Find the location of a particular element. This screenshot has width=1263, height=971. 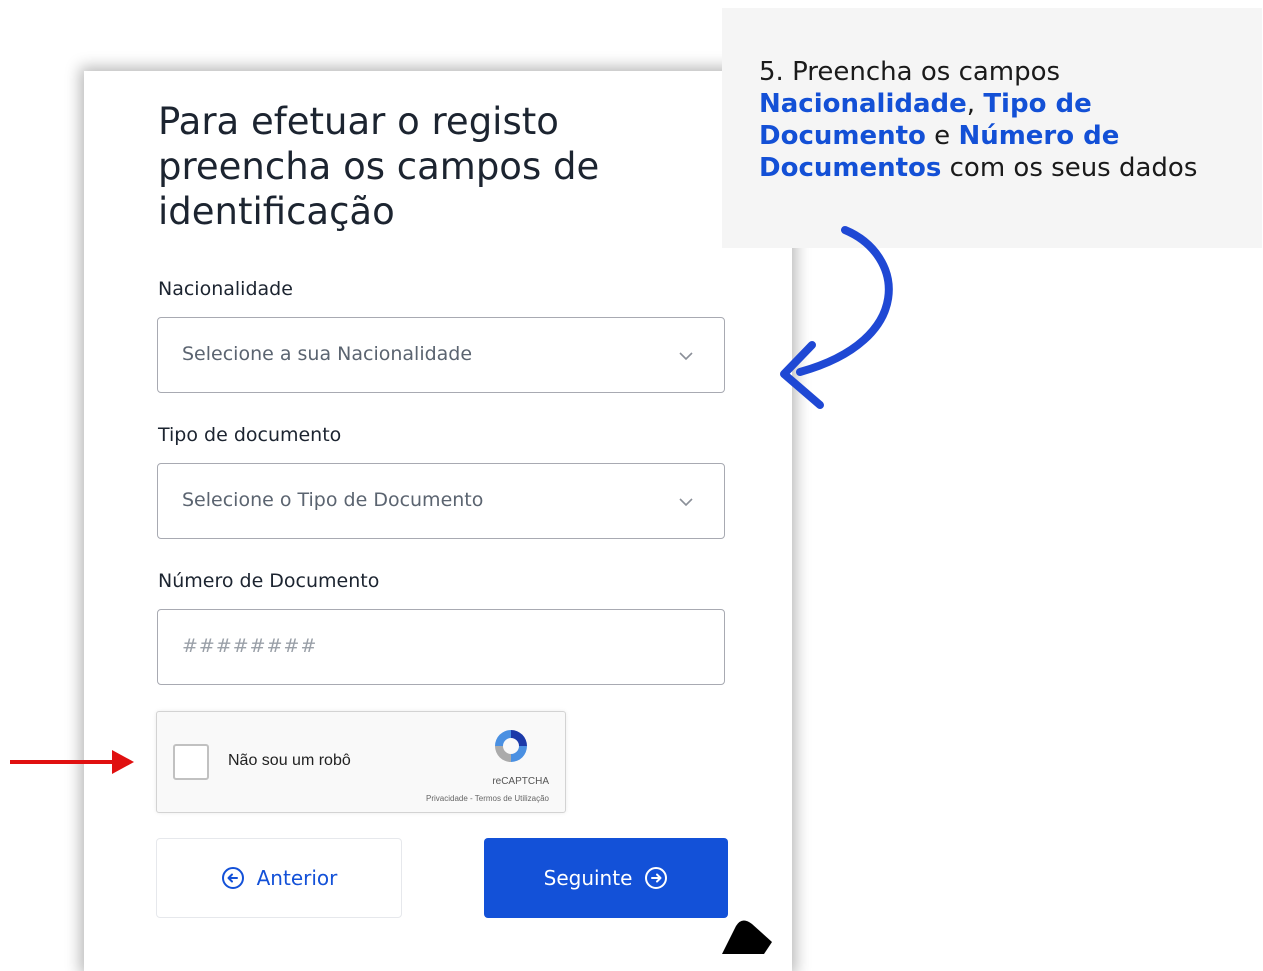

doc-type-label: Tipo de documento is located at coordinates (250, 435).